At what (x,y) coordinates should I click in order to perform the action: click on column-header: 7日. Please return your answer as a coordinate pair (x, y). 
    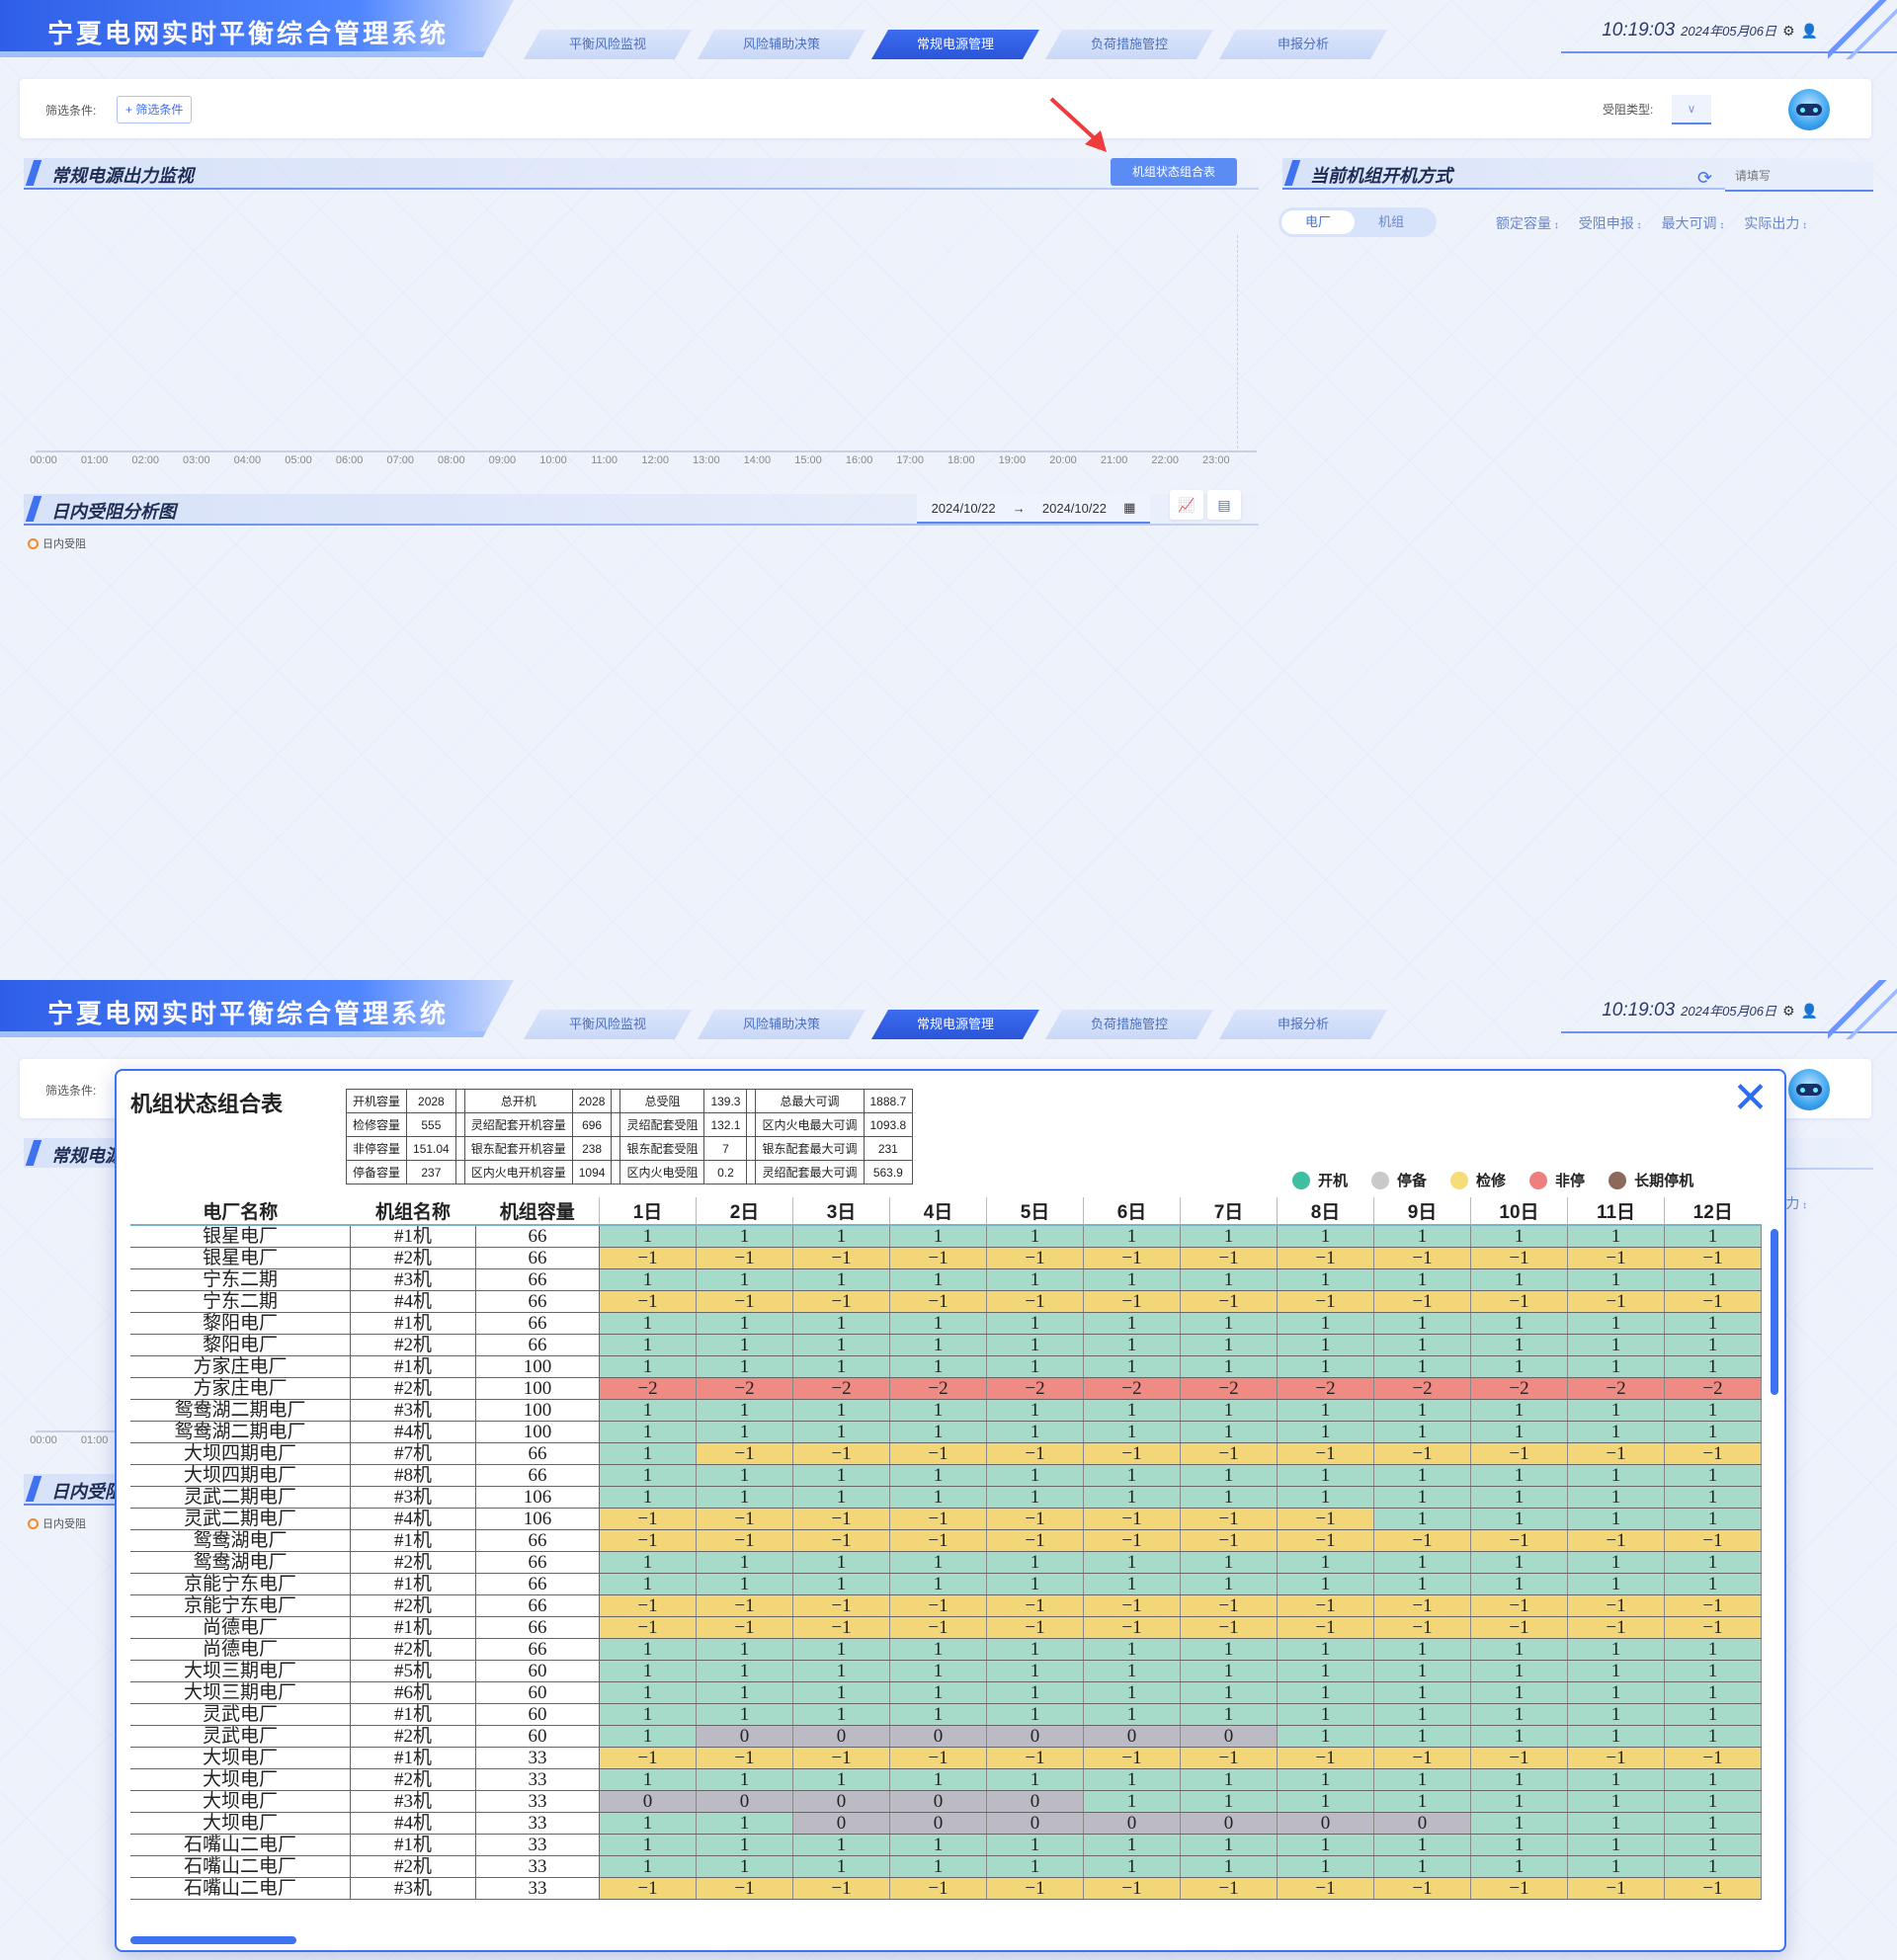
    Looking at the image, I should click on (1229, 1211).